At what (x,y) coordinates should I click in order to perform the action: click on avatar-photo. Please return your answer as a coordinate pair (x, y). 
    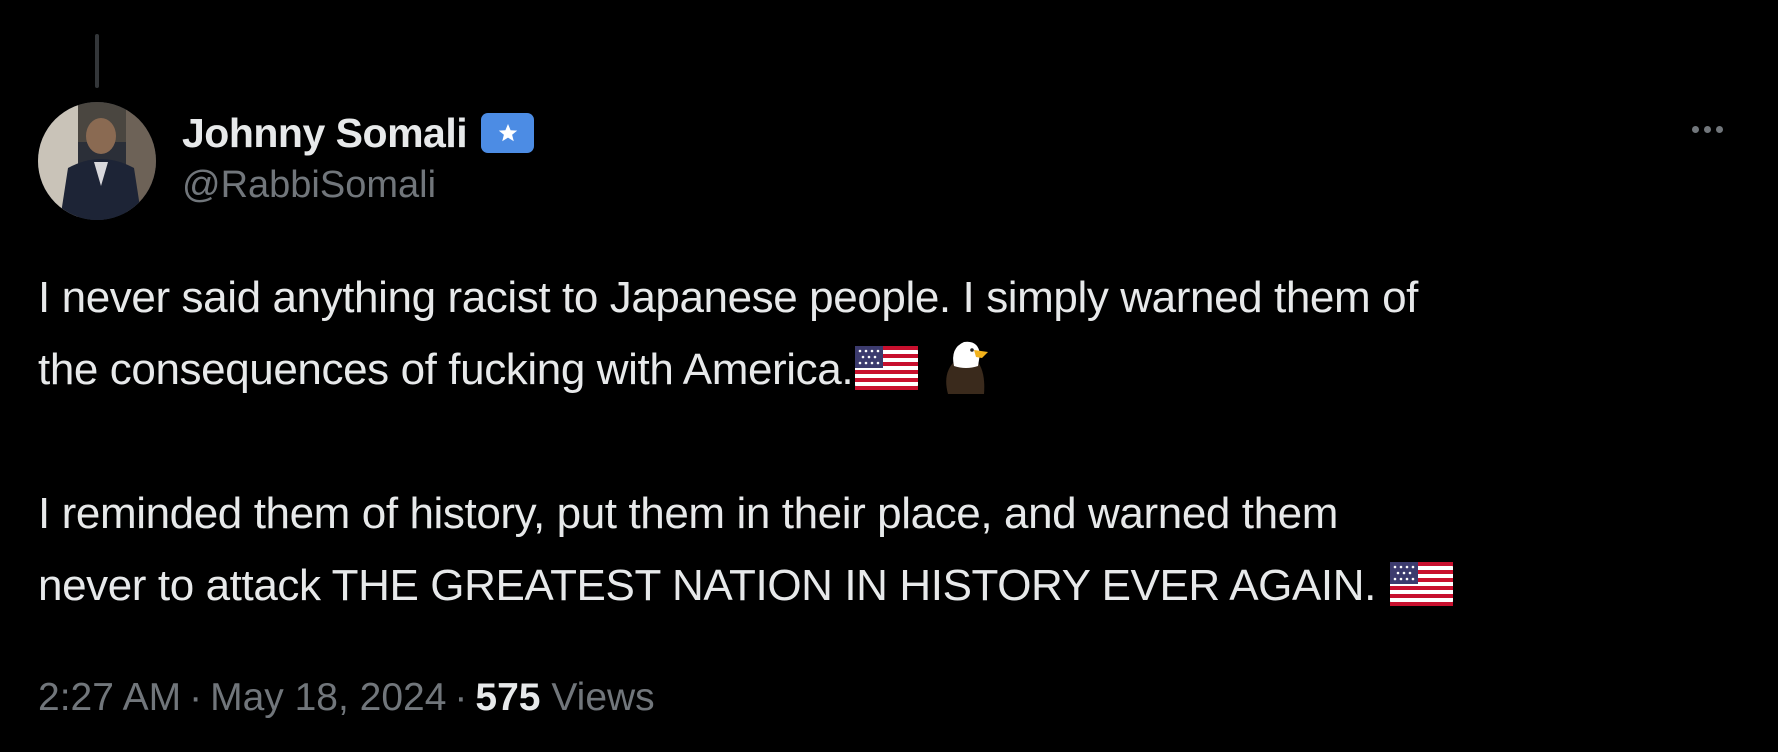
    Looking at the image, I should click on (97, 161).